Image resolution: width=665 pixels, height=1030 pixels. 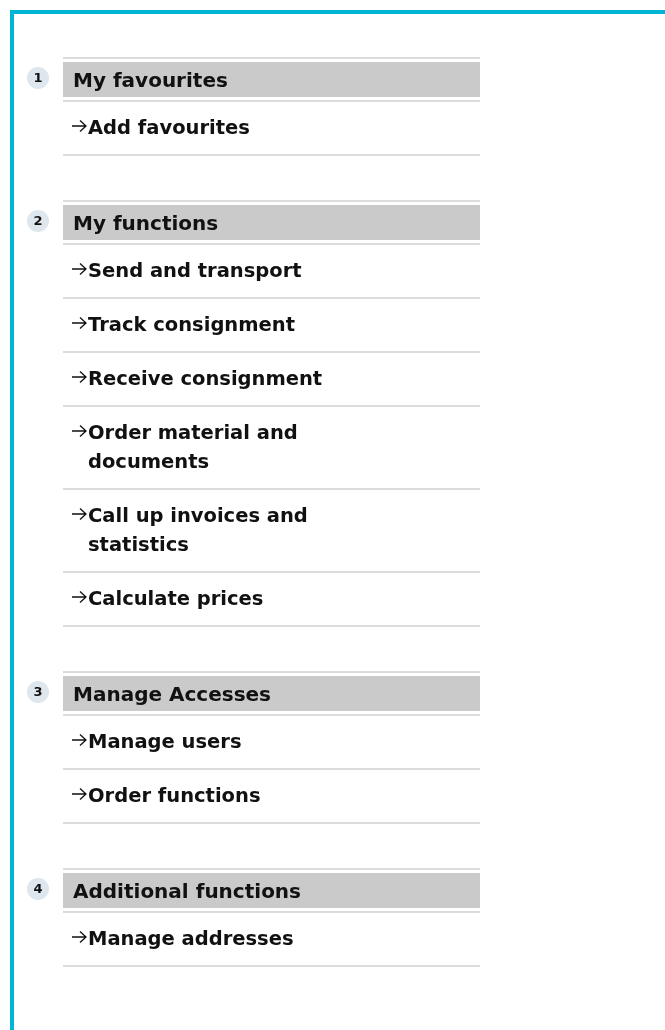 I want to click on step-number-badge: 1, so click(x=38, y=78).